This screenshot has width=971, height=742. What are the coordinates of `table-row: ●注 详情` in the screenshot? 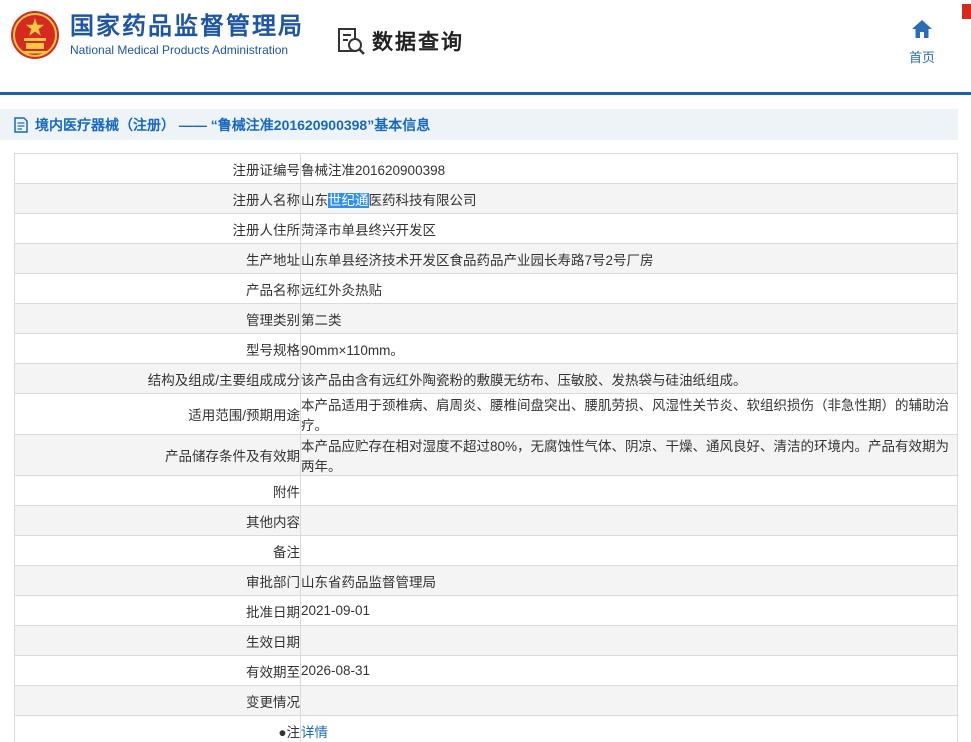 It's located at (486, 728).